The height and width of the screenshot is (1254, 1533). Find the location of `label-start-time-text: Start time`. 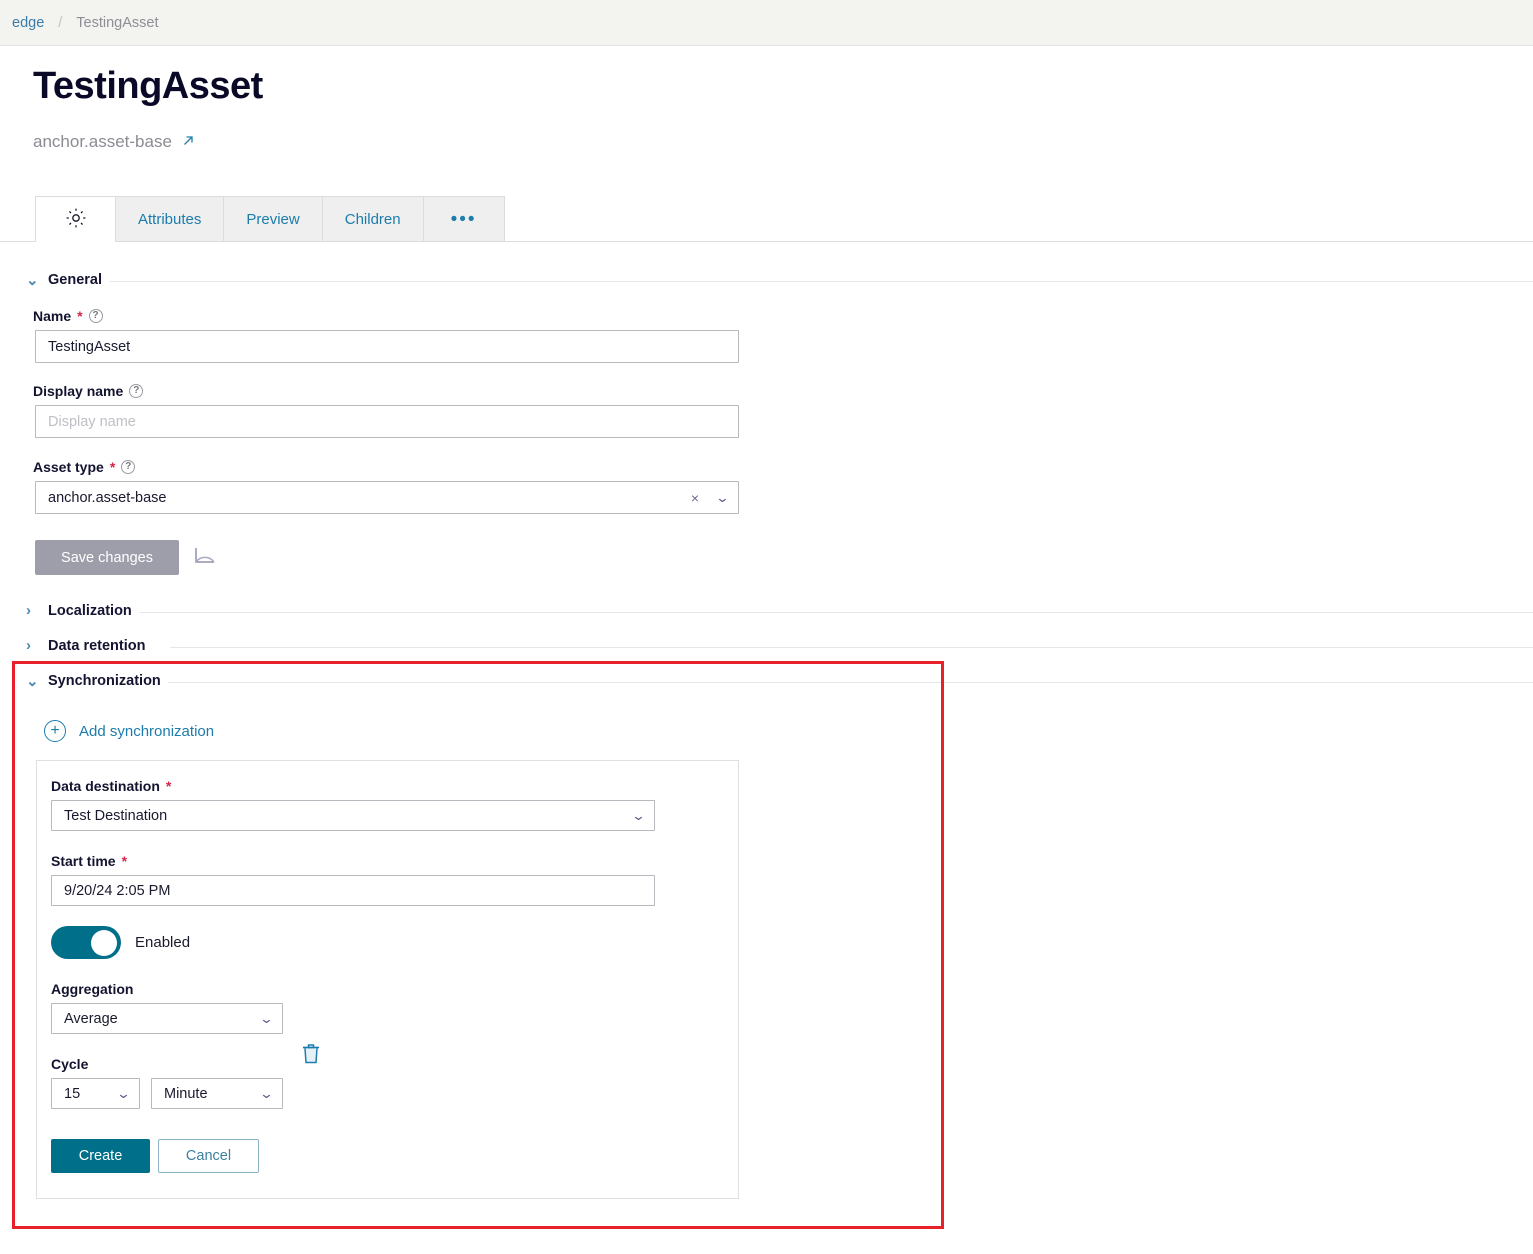

label-start-time-text: Start time is located at coordinates (83, 861).